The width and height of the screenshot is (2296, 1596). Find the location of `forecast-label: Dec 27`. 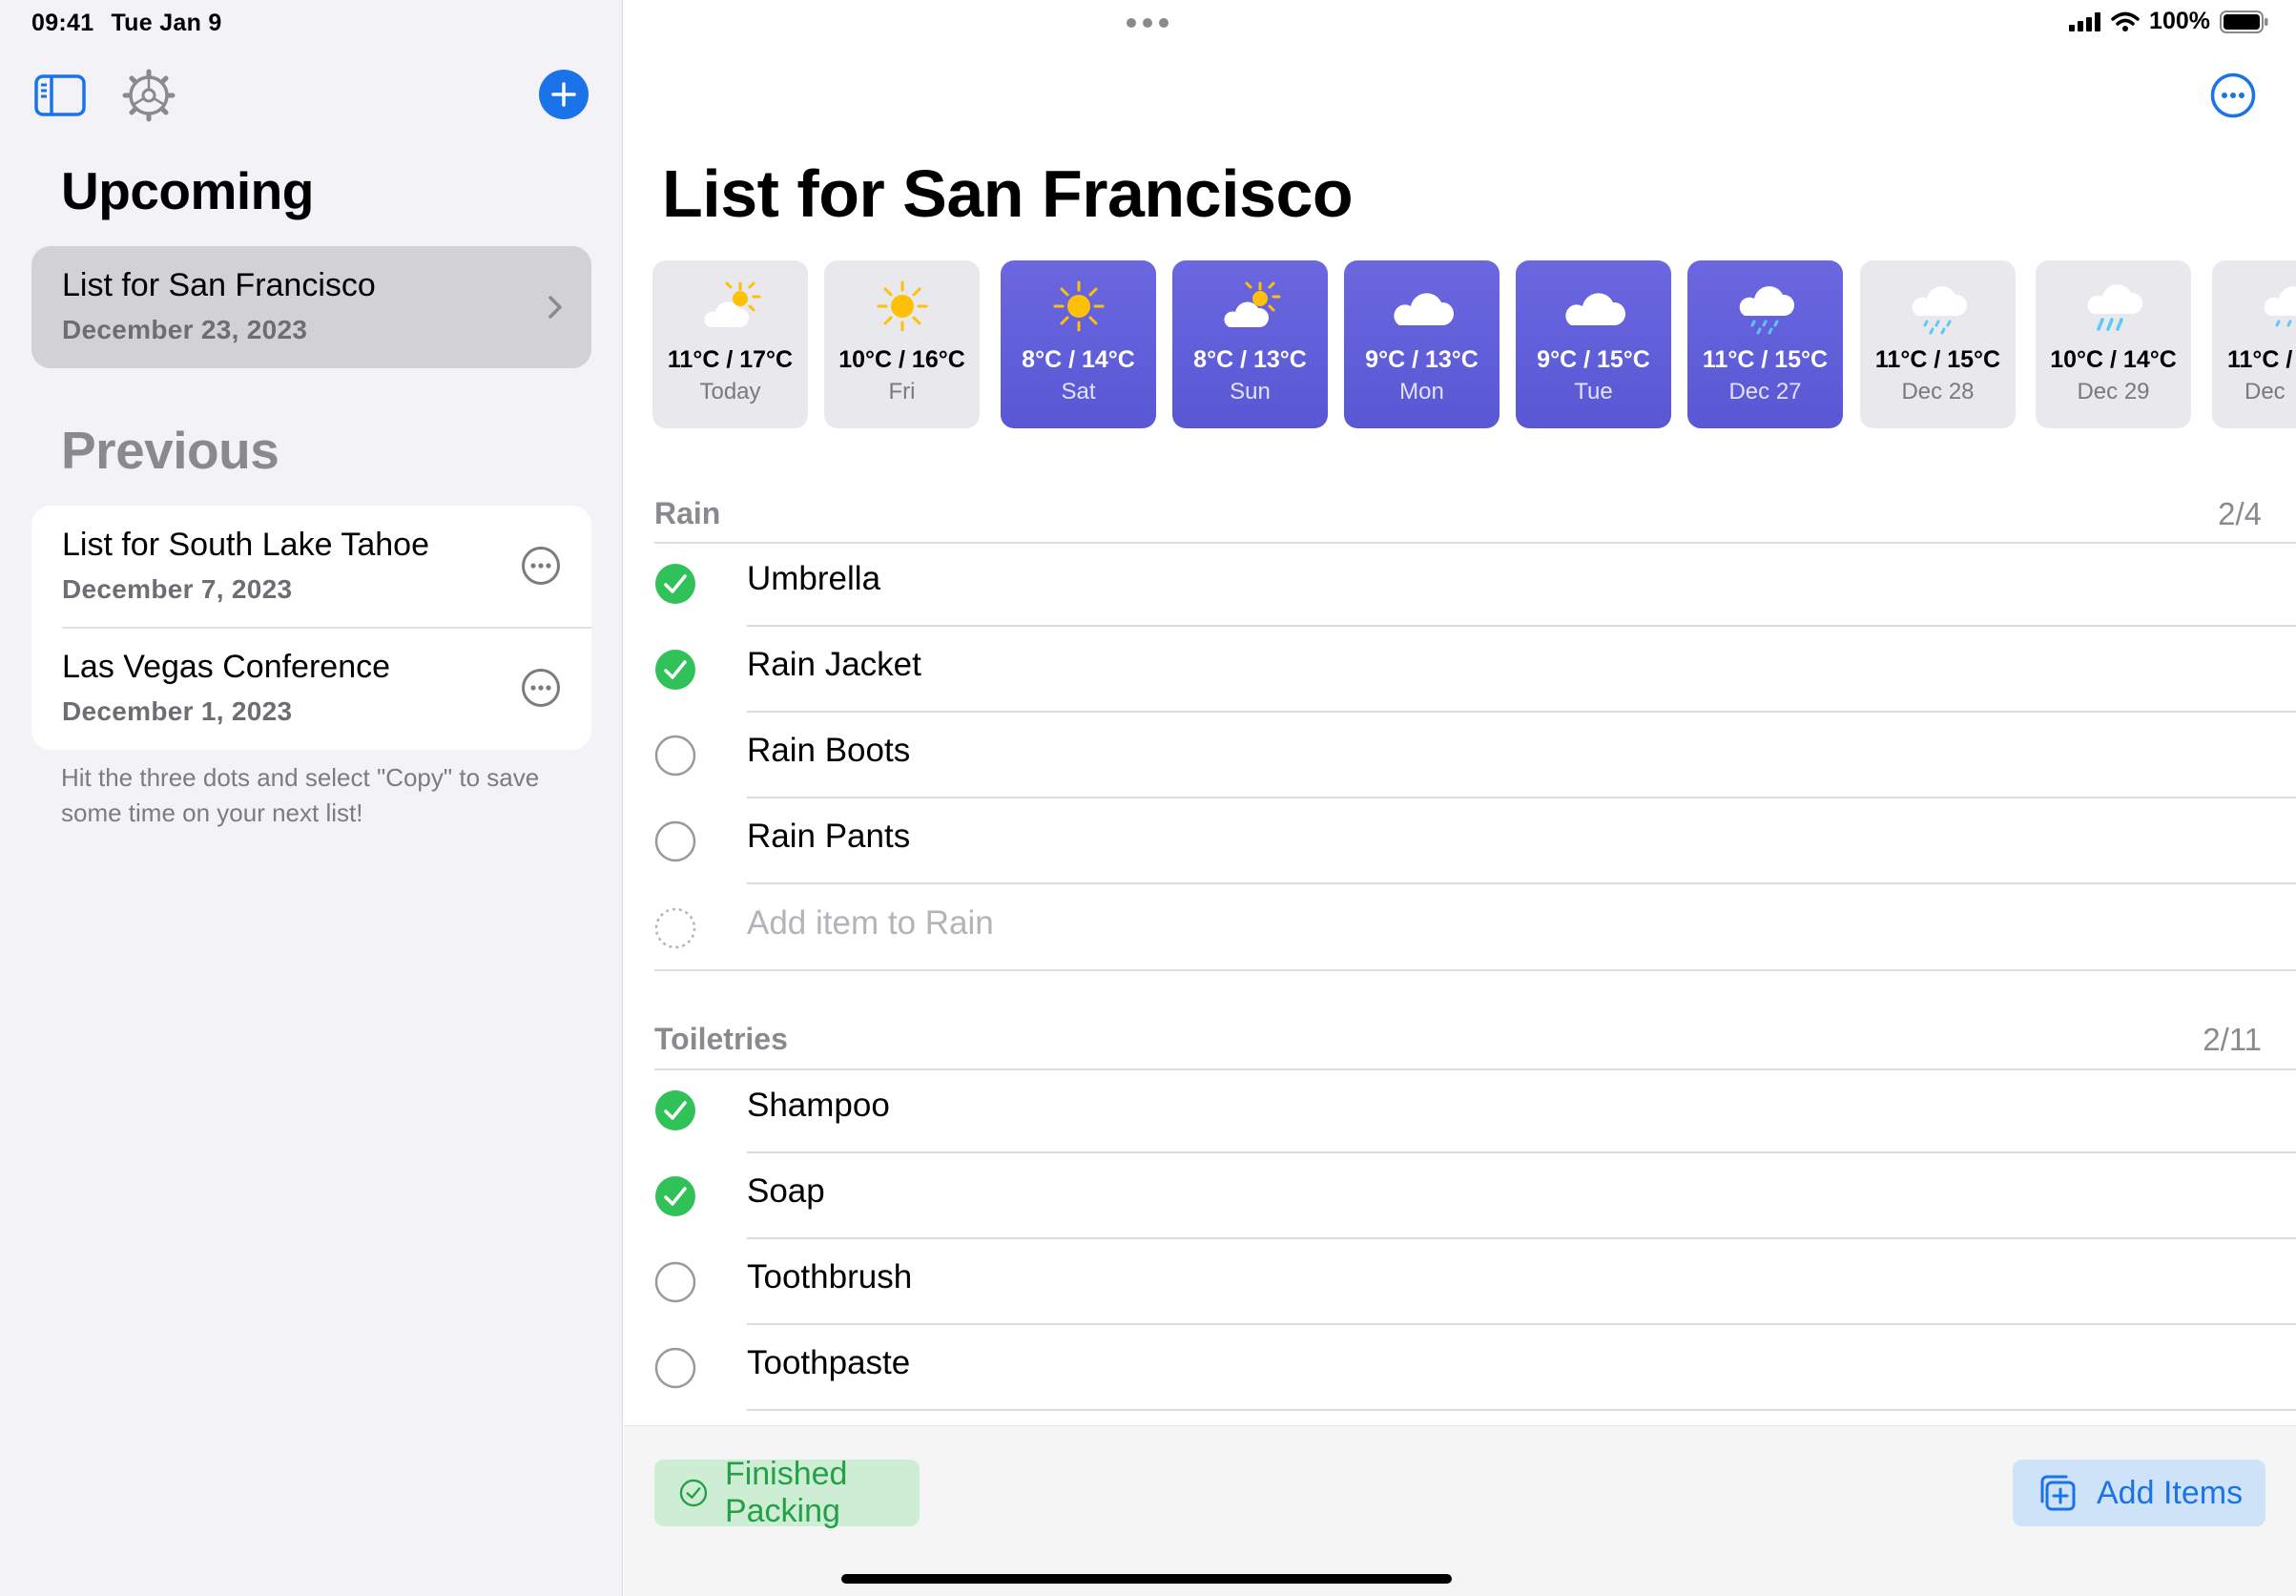

forecast-label: Dec 27 is located at coordinates (1765, 392).